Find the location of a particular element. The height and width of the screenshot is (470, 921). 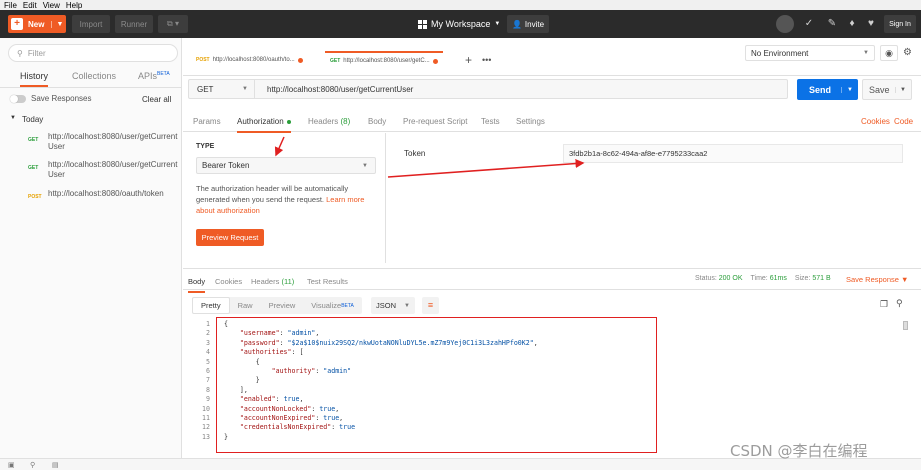

filter-input: ⚲ Filter is located at coordinates (93, 53).